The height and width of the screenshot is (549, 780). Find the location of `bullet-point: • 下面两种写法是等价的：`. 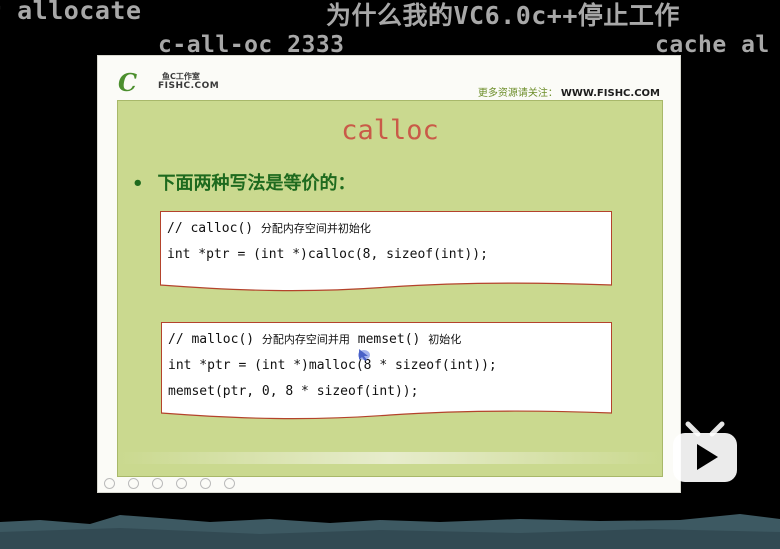

bullet-point: • 下面两种写法是等价的： is located at coordinates (244, 182).